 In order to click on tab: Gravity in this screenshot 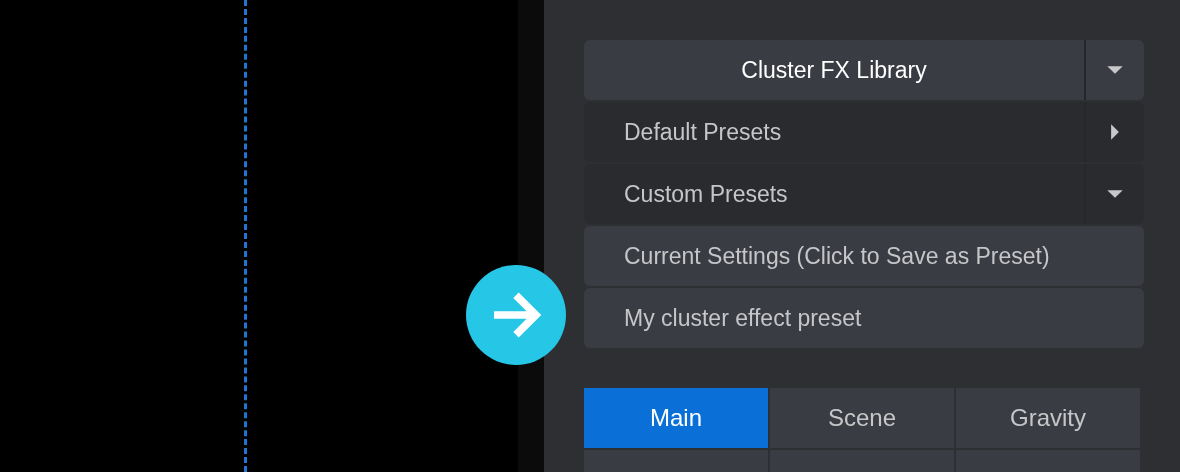, I will do `click(1048, 418)`.